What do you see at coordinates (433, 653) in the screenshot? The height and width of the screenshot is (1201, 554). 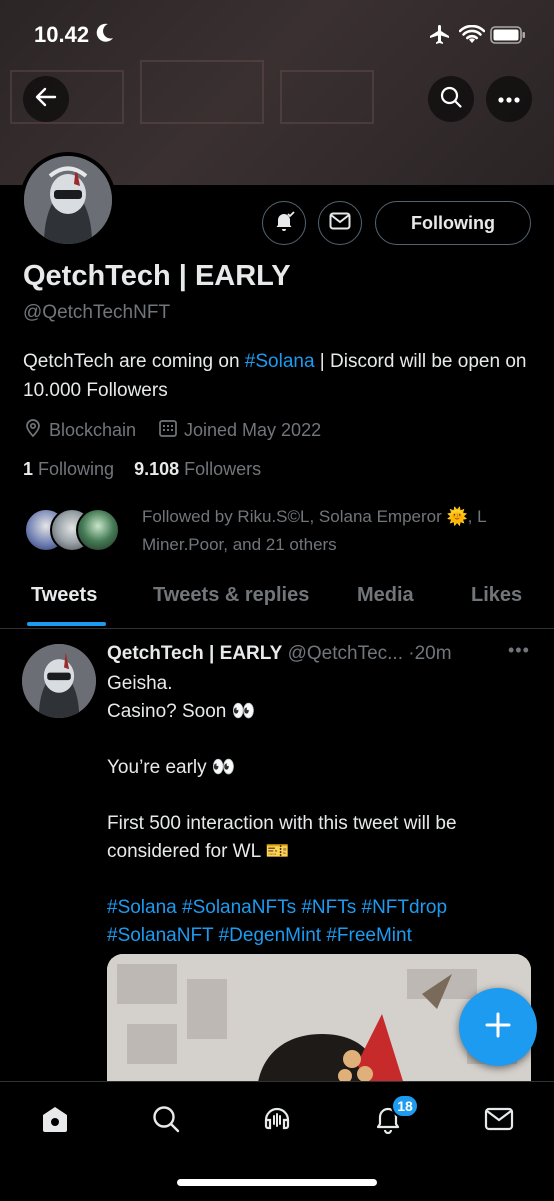 I see `tweet-age: 20m` at bounding box center [433, 653].